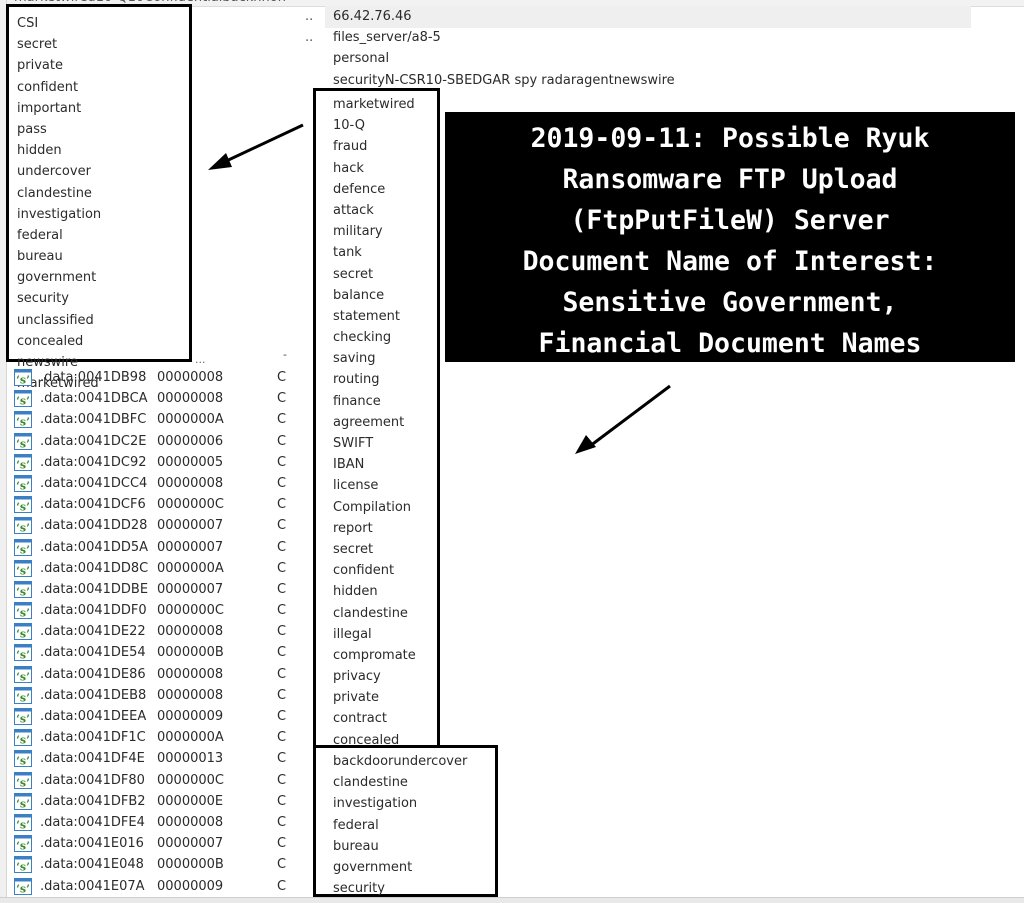 This screenshot has width=1024, height=903. Describe the element at coordinates (155, 780) in the screenshot. I see `table-row: ‘s’ .data:0041DF80 0000000C C` at that location.